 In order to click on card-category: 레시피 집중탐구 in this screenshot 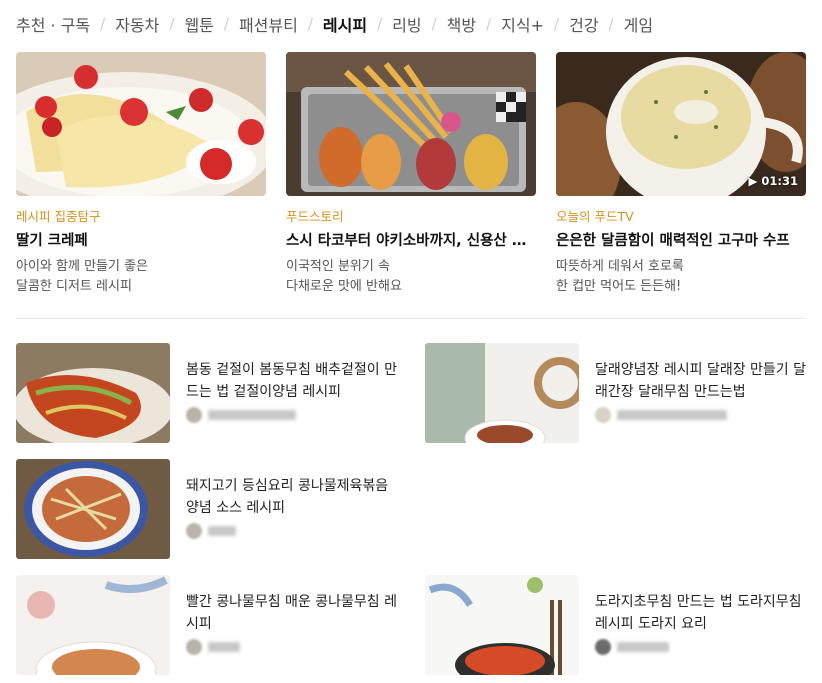, I will do `click(58, 216)`.